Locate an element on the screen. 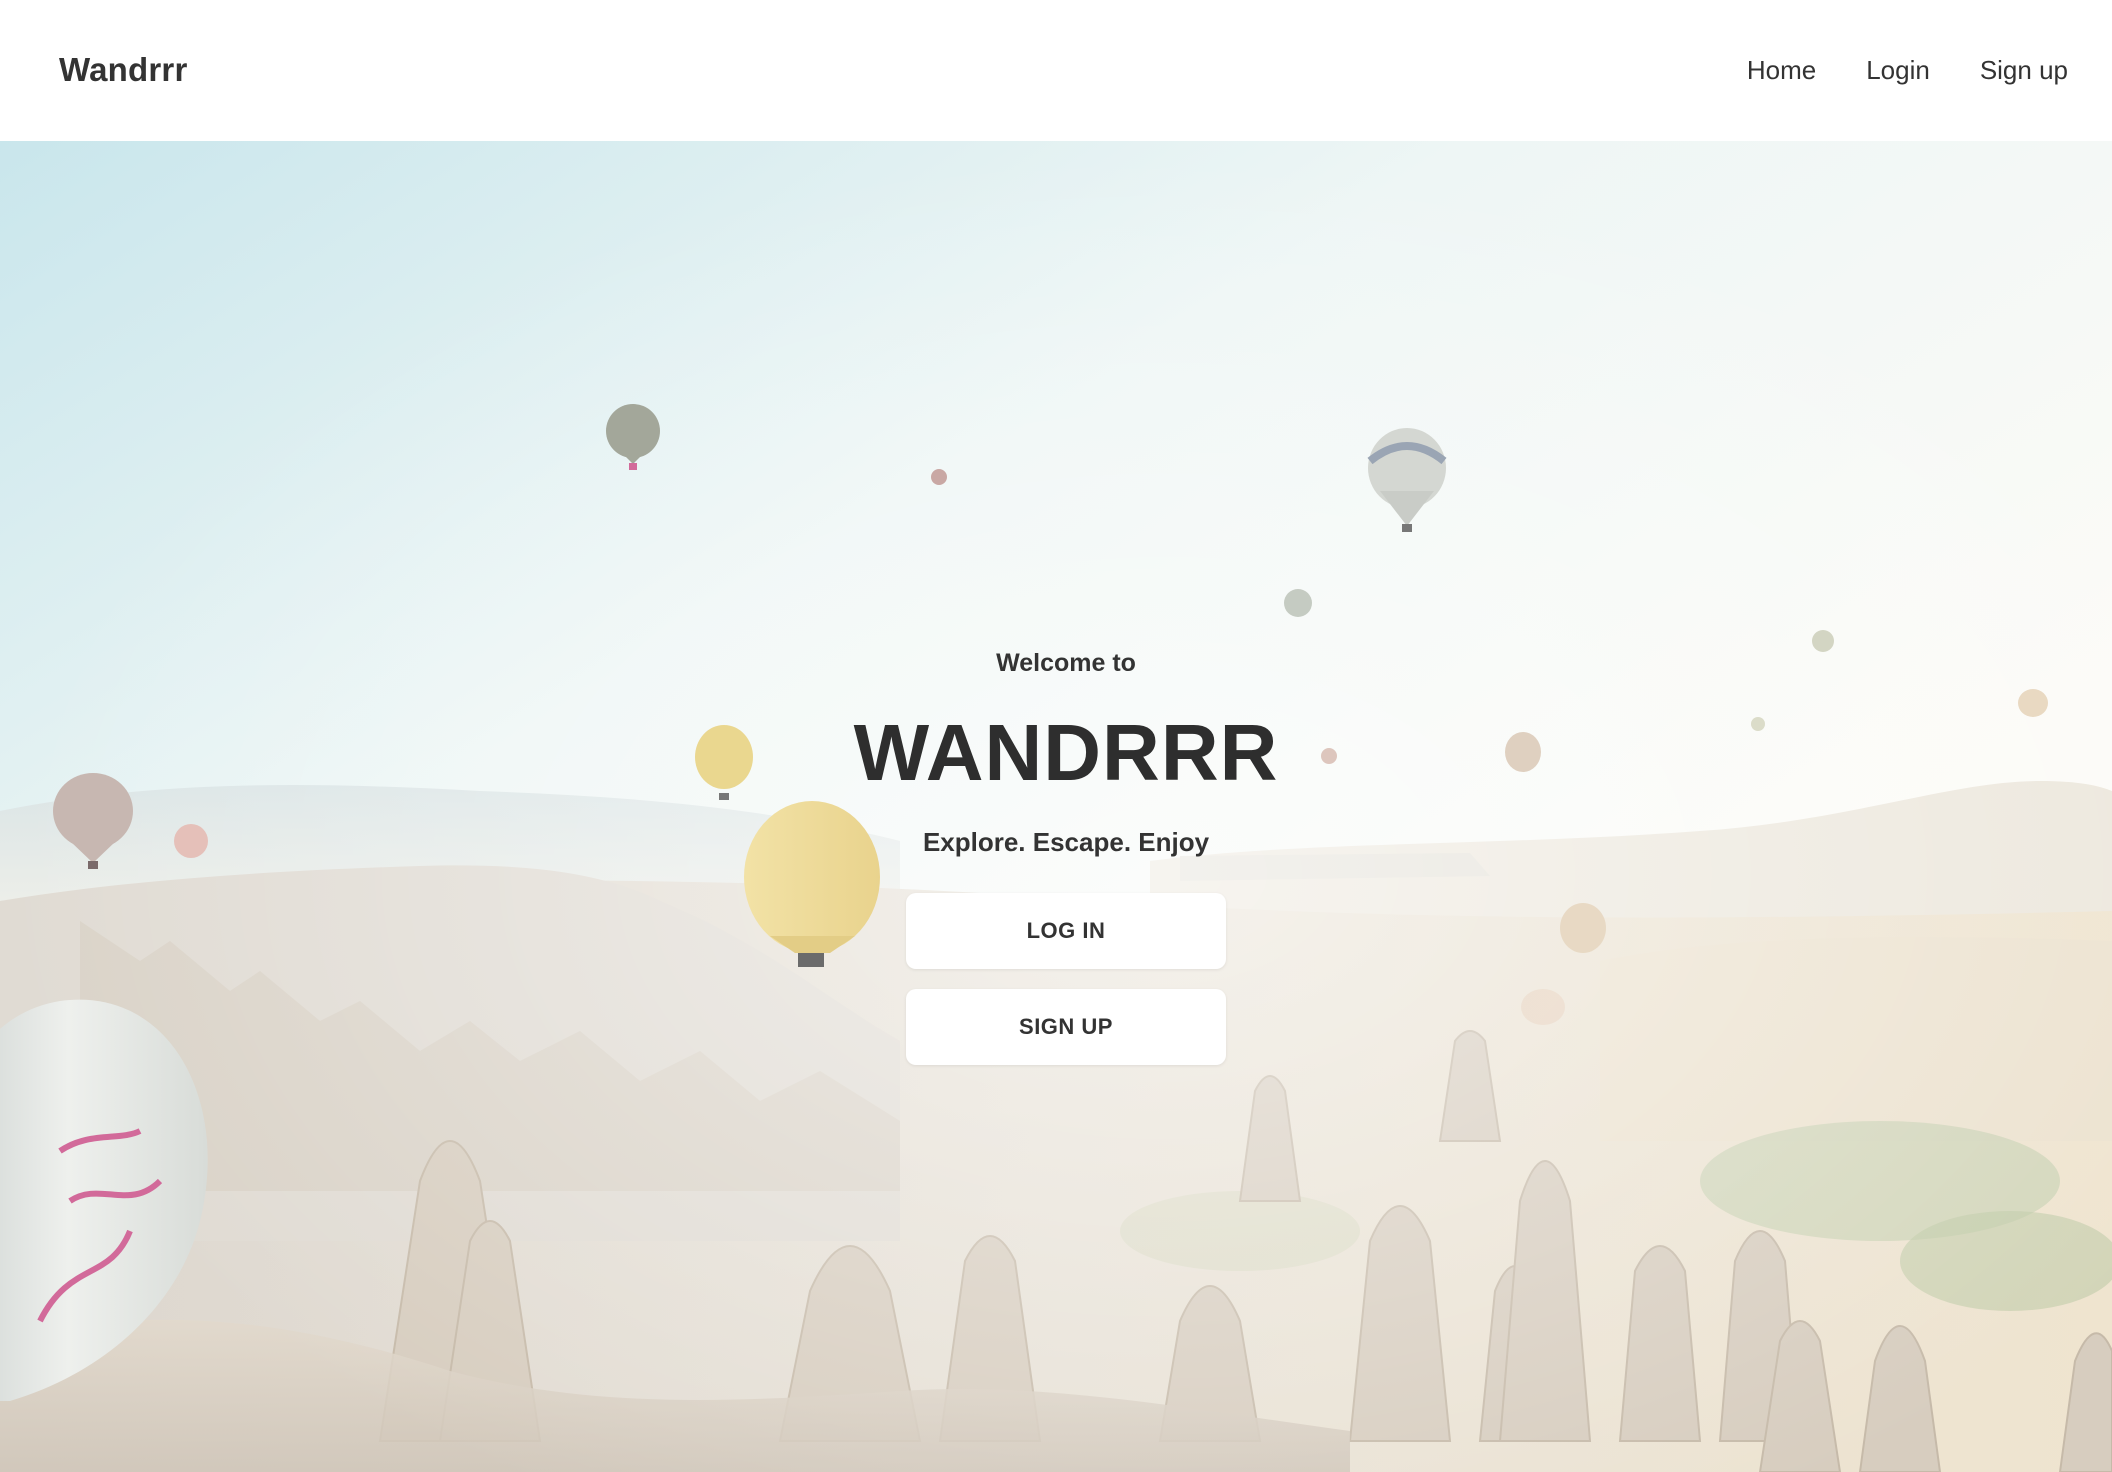 The width and height of the screenshot is (2112, 1472). login-button: LOG IN is located at coordinates (1066, 931).